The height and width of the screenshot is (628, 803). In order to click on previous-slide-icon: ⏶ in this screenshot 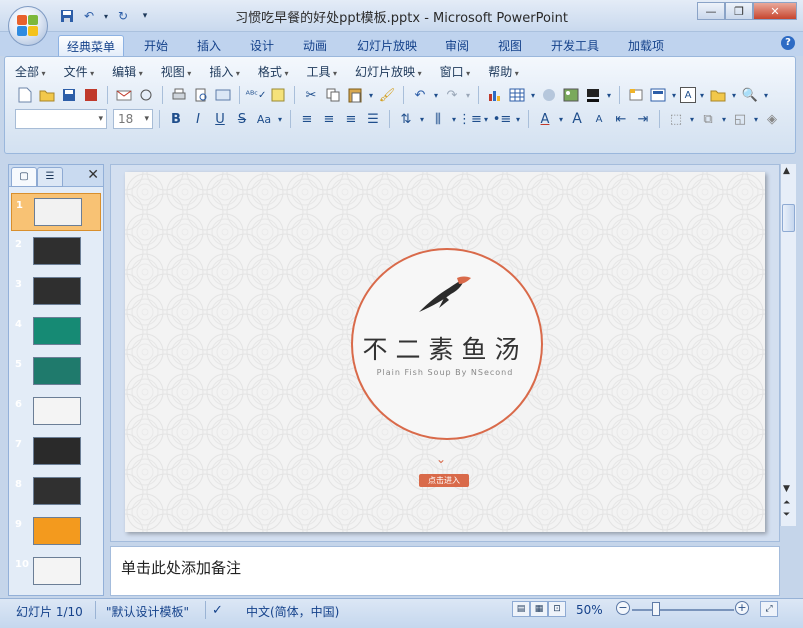, I will do `click(786, 503)`.